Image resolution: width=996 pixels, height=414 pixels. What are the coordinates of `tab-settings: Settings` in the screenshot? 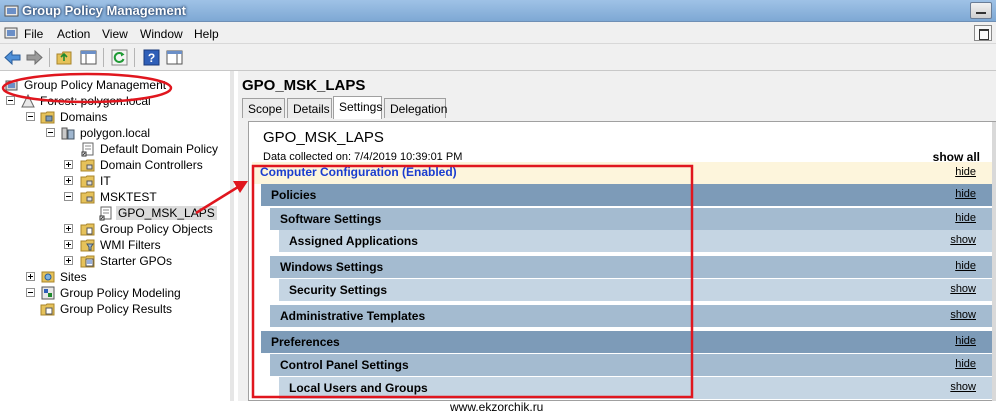 It's located at (357, 107).